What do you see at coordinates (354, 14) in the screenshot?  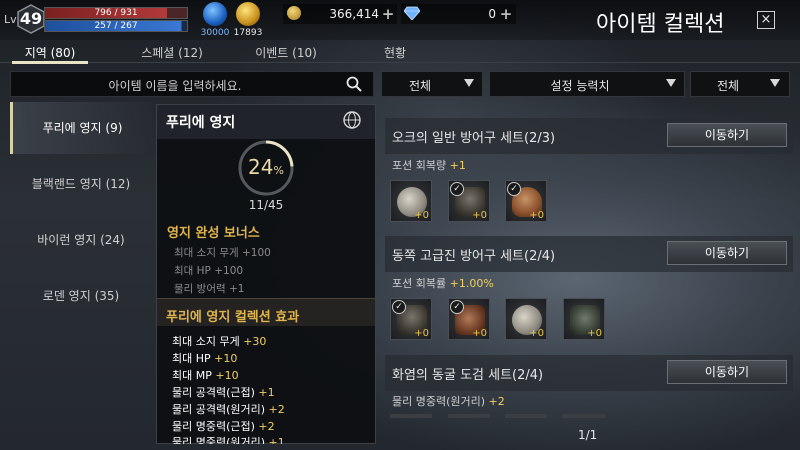 I see `gold-amount: 366,414` at bounding box center [354, 14].